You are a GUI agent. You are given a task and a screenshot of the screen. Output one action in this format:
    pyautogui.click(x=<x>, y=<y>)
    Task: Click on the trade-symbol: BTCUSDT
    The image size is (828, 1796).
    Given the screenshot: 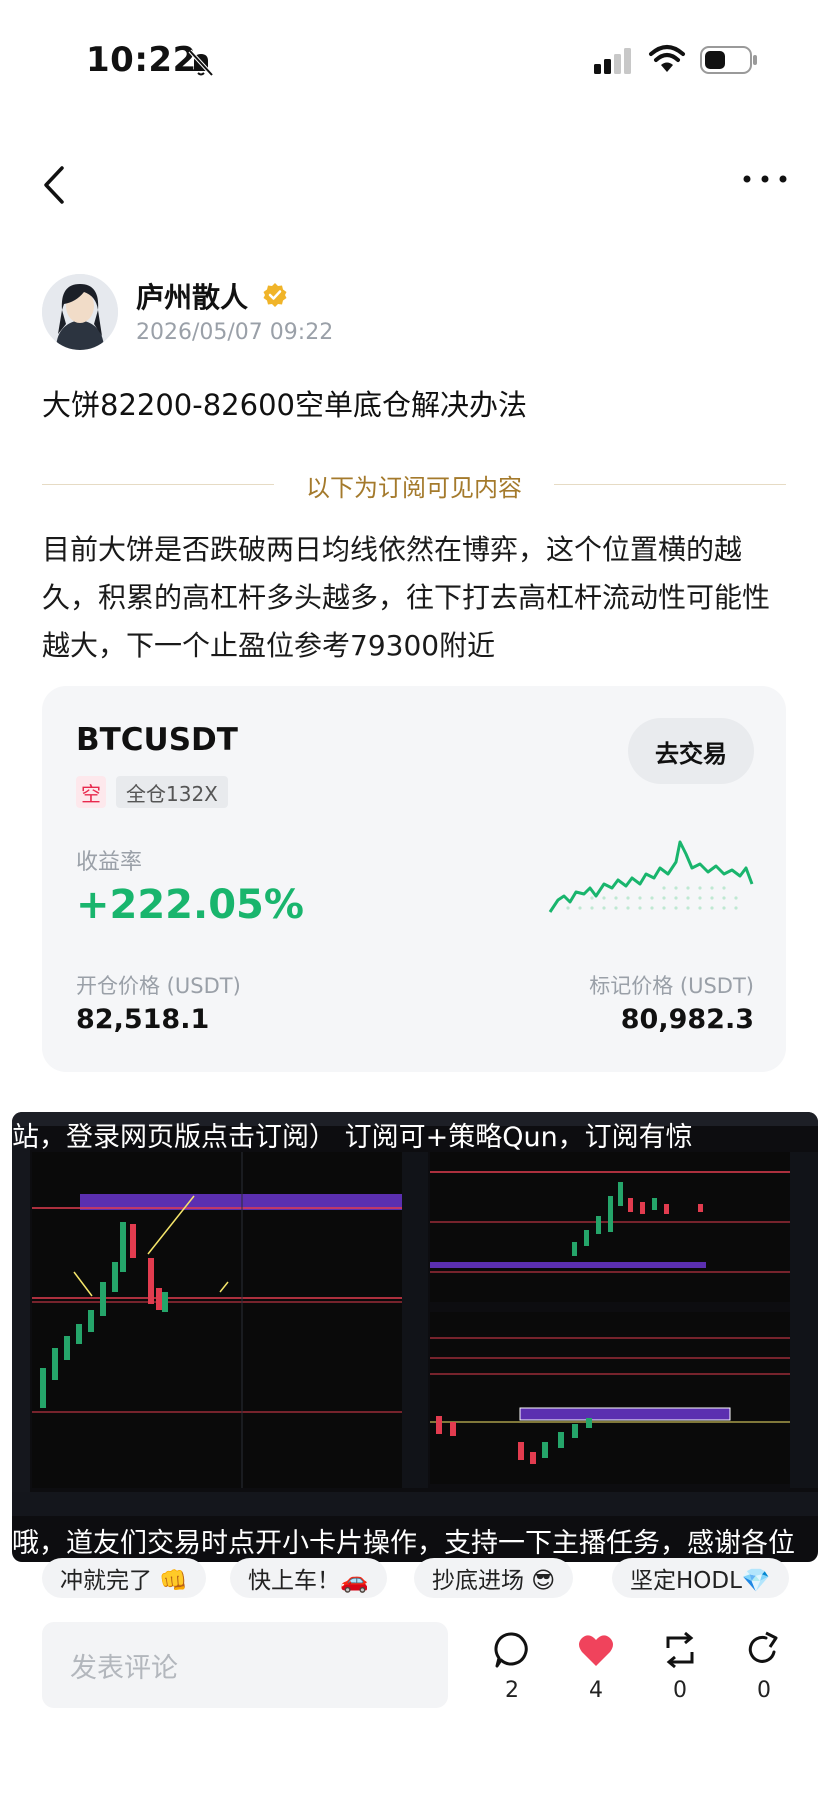 What is the action you would take?
    pyautogui.click(x=157, y=740)
    